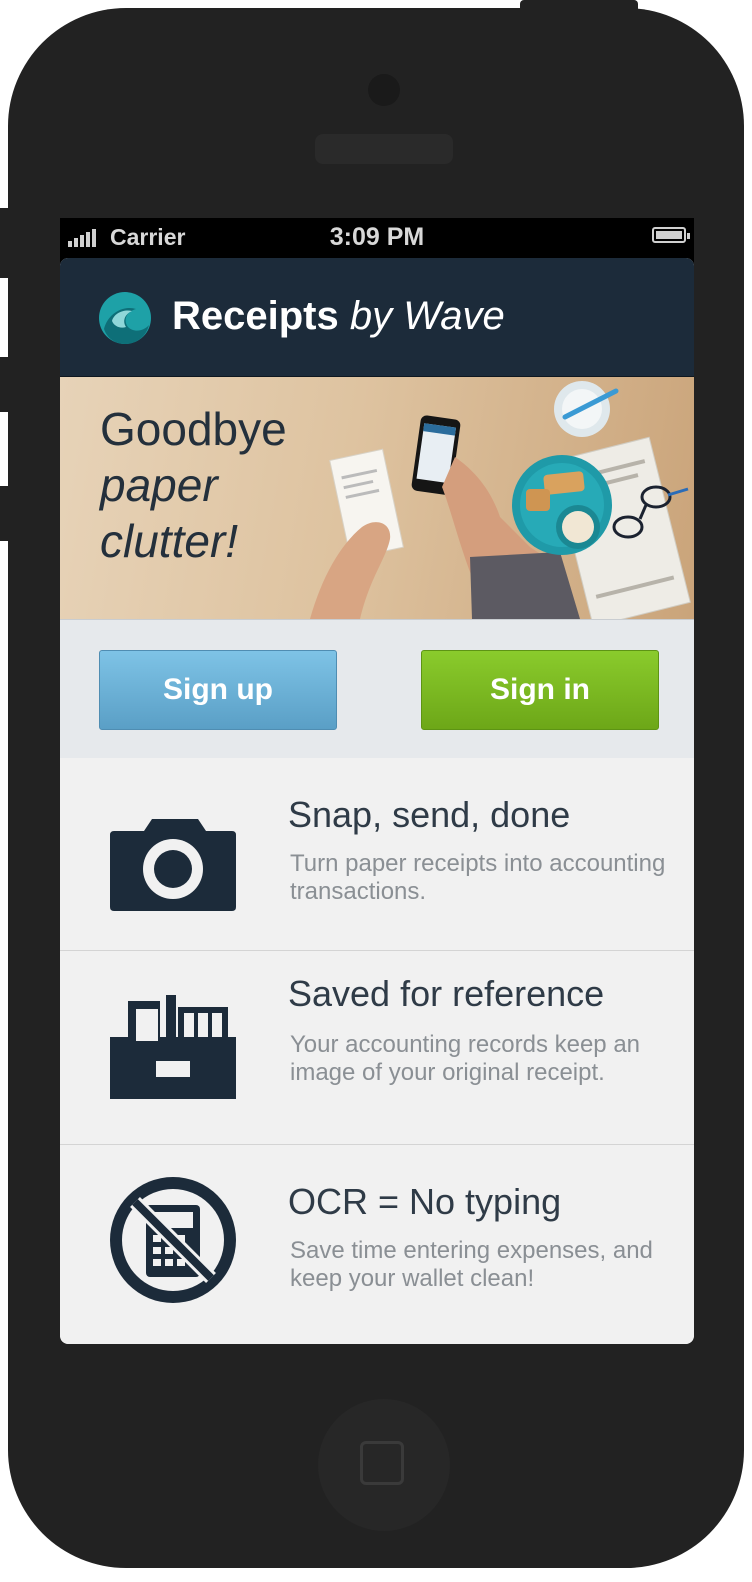 The width and height of the screenshot is (752, 1582). I want to click on status-bar: Carrier 3:09 PM, so click(377, 238).